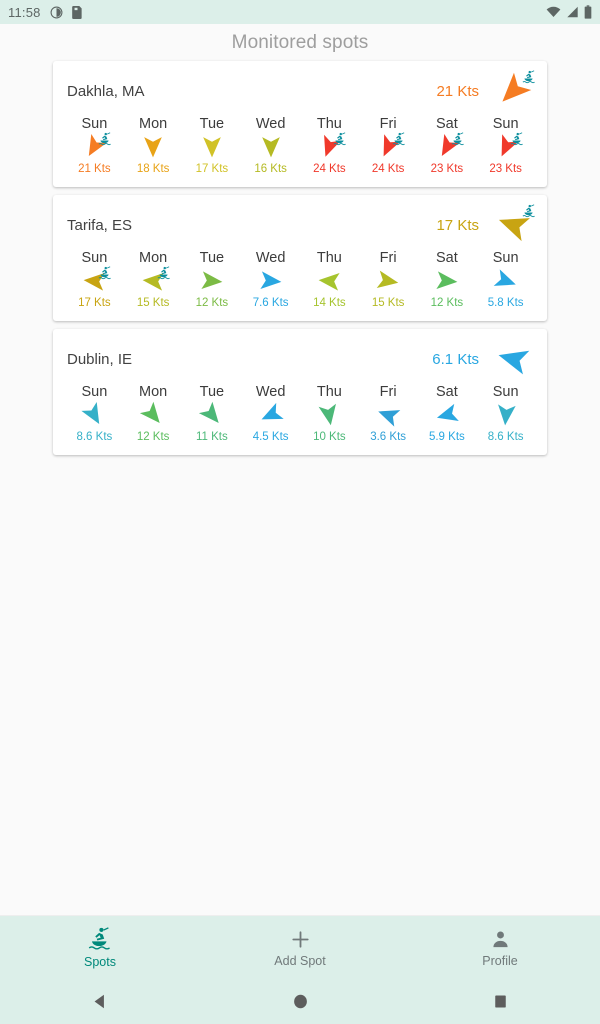 The image size is (600, 1024). What do you see at coordinates (100, 359) in the screenshot?
I see `spot-name: Dublin, IE` at bounding box center [100, 359].